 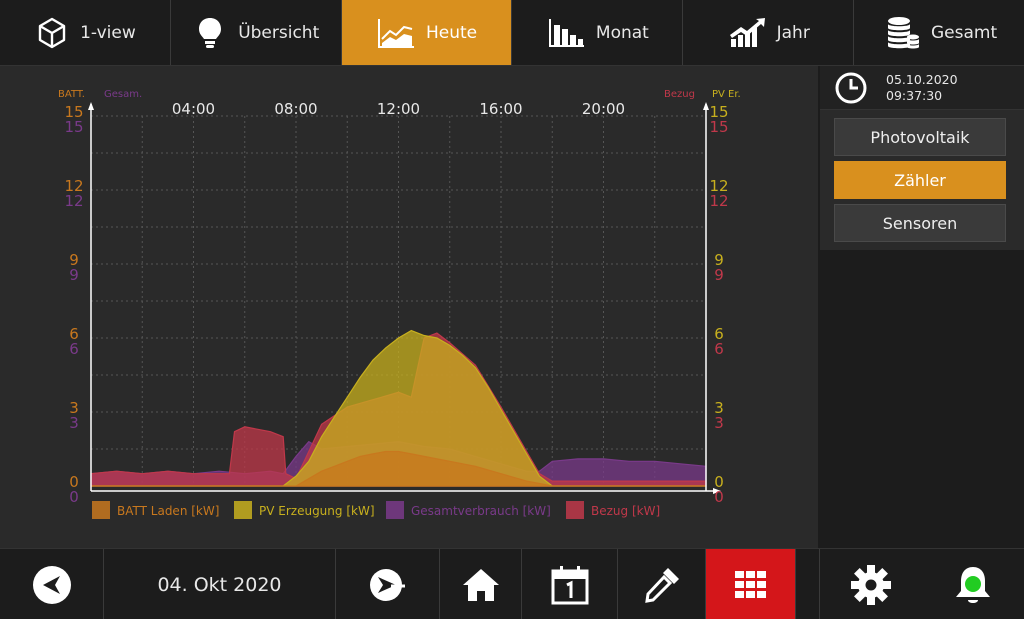 What do you see at coordinates (168, 511) in the screenshot?
I see `legend-label-0: BATT Laden [kW]` at bounding box center [168, 511].